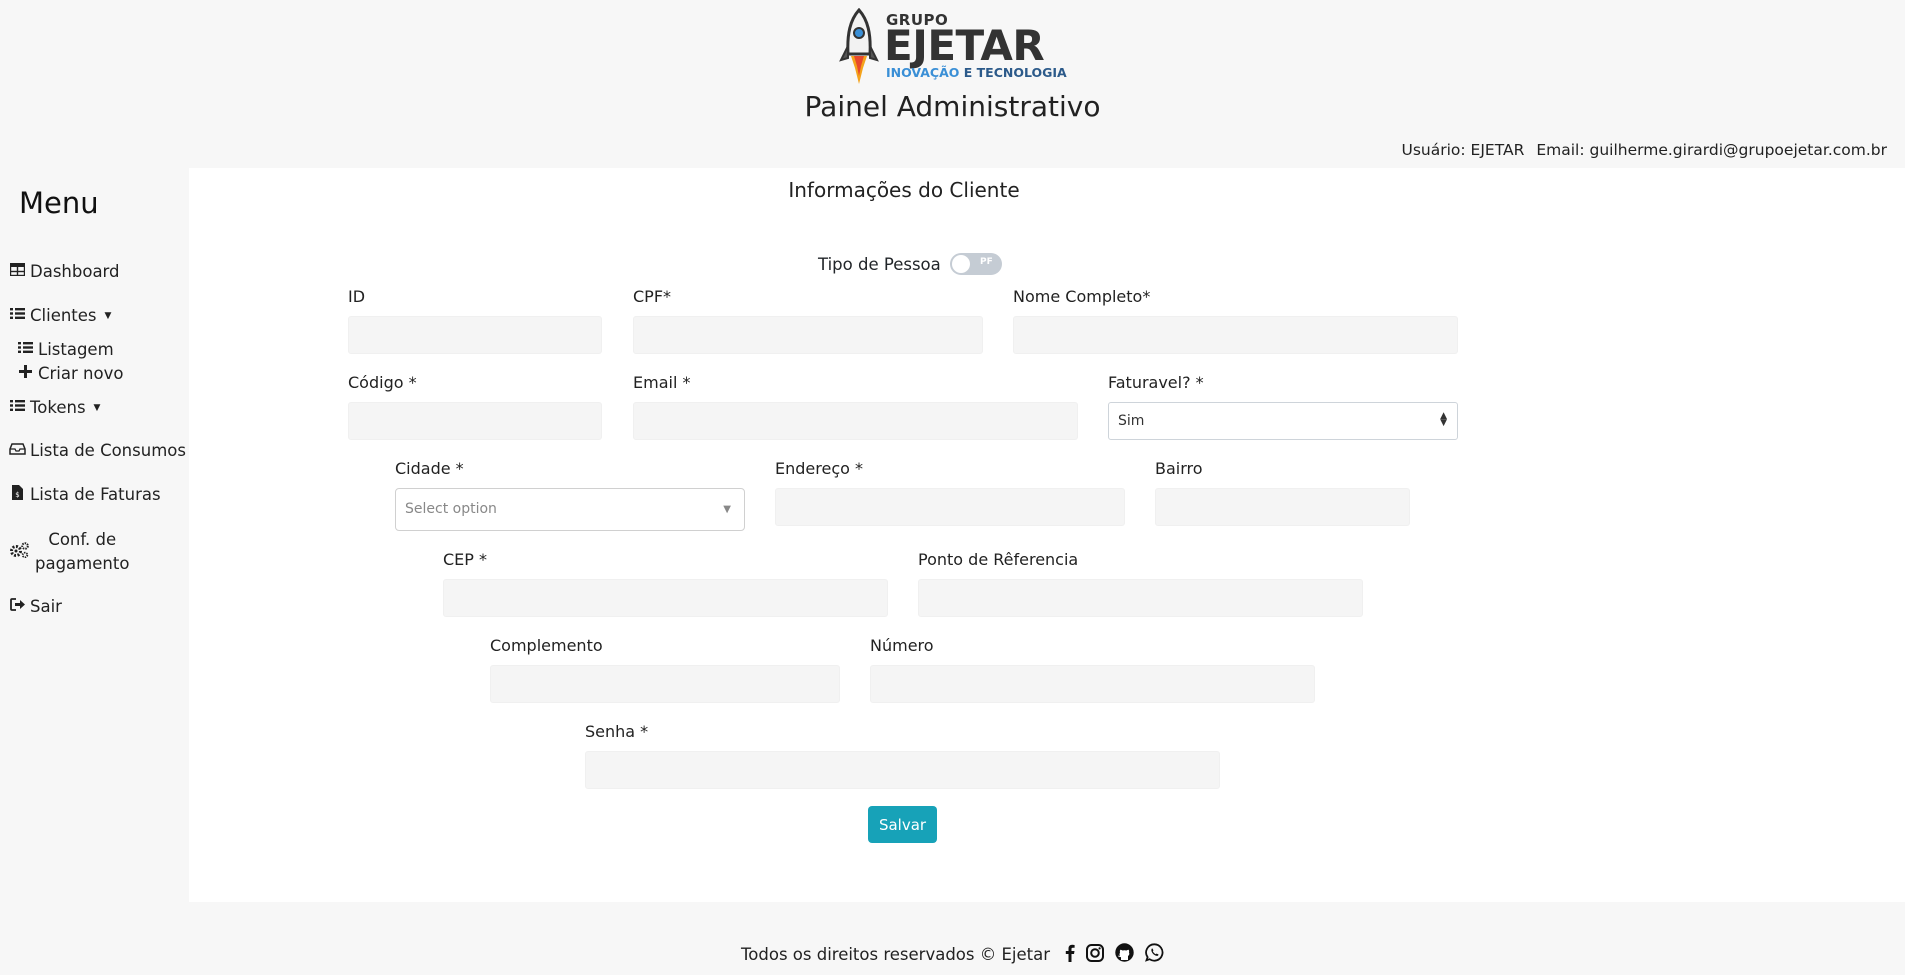 The height and width of the screenshot is (975, 1905). Describe the element at coordinates (902, 645) in the screenshot. I see `numero-label: Número` at that location.